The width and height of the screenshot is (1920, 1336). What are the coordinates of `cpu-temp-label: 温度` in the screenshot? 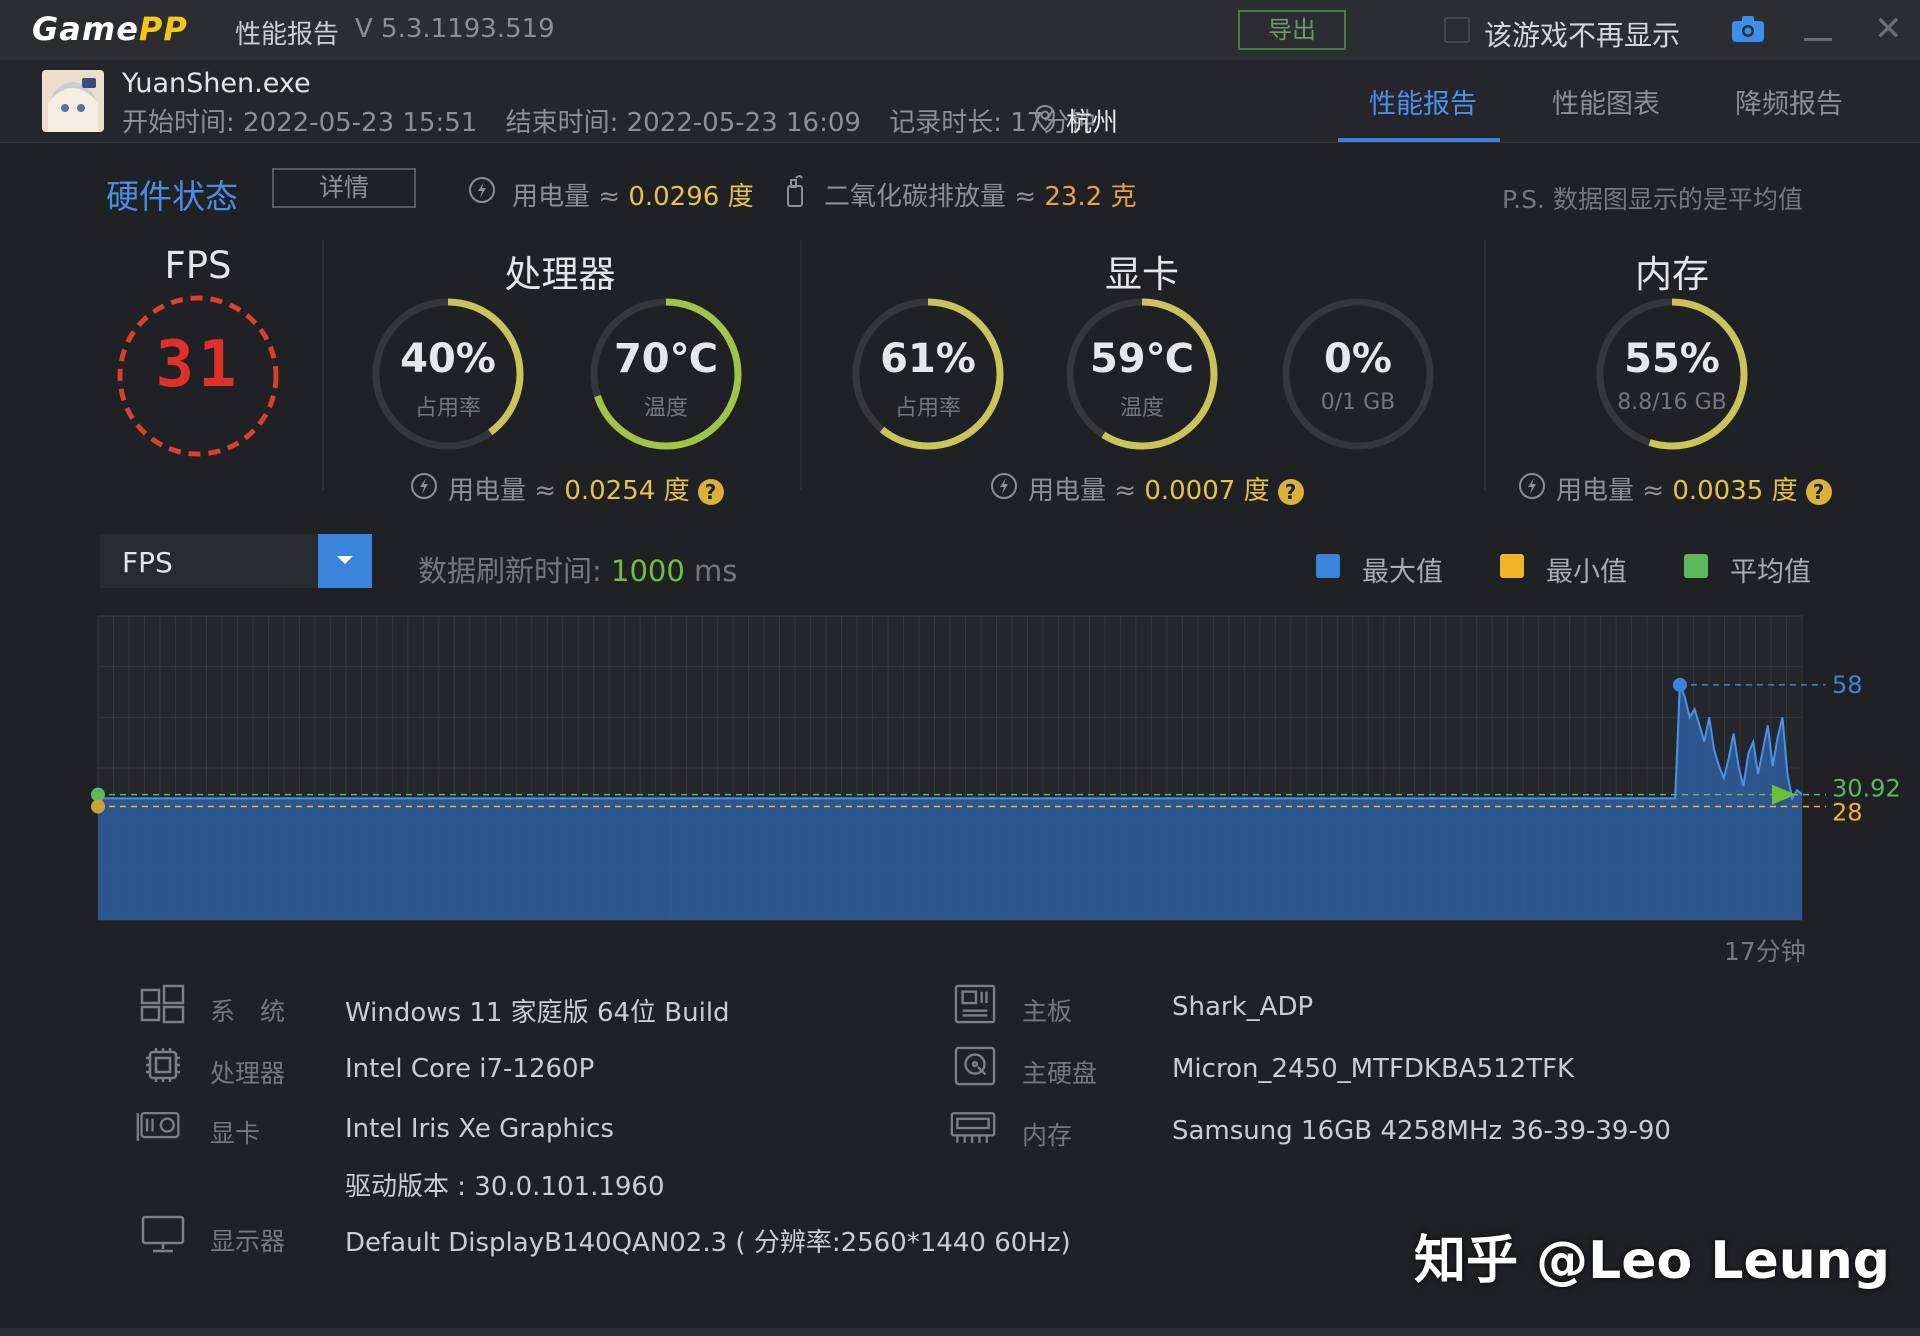 It's located at (665, 408).